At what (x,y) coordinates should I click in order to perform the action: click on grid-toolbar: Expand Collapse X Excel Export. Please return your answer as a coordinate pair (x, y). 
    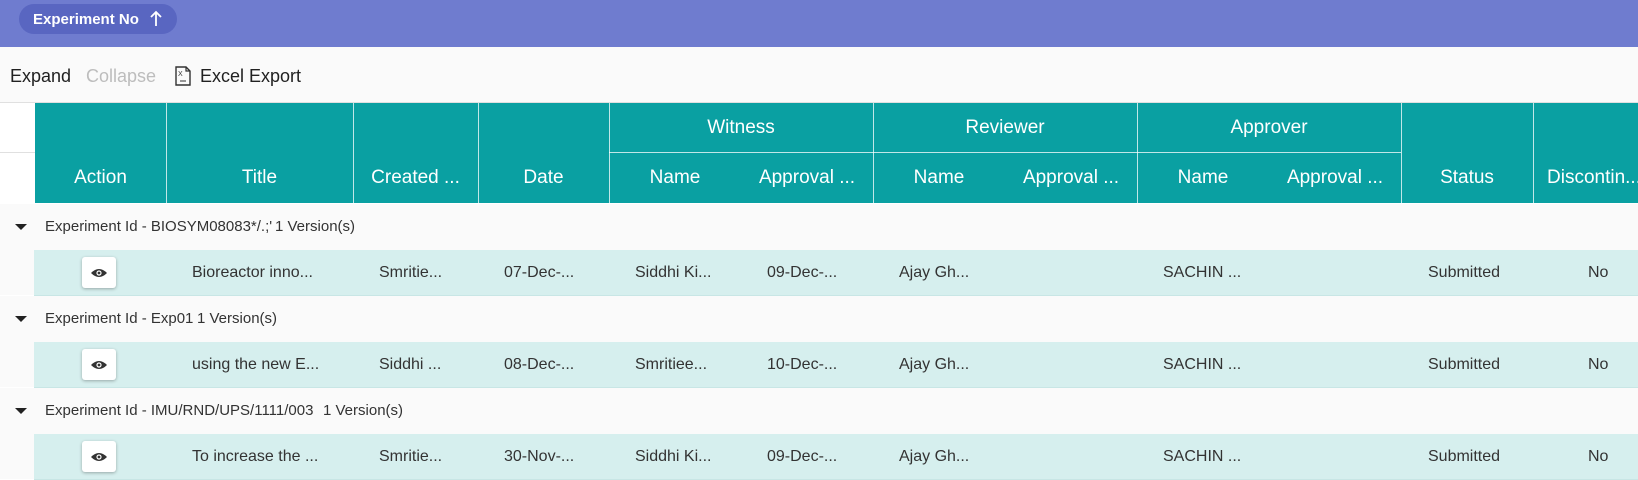
    Looking at the image, I should click on (819, 75).